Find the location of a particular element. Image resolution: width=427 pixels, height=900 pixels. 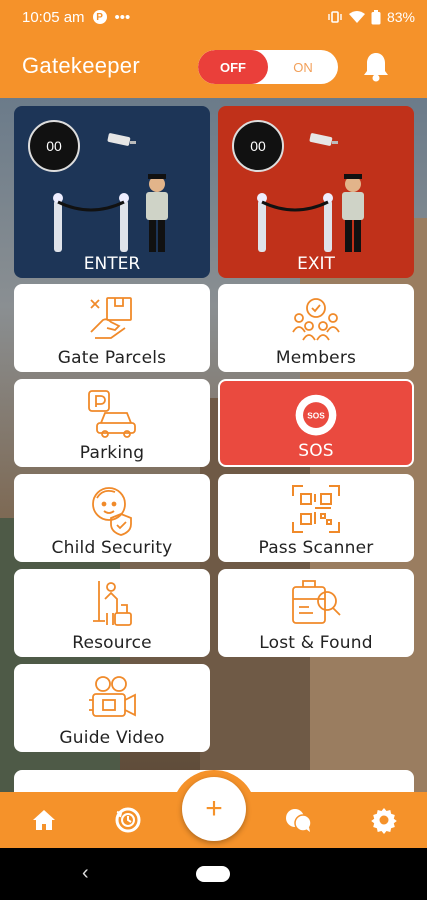

tile-members: Members is located at coordinates (316, 328).